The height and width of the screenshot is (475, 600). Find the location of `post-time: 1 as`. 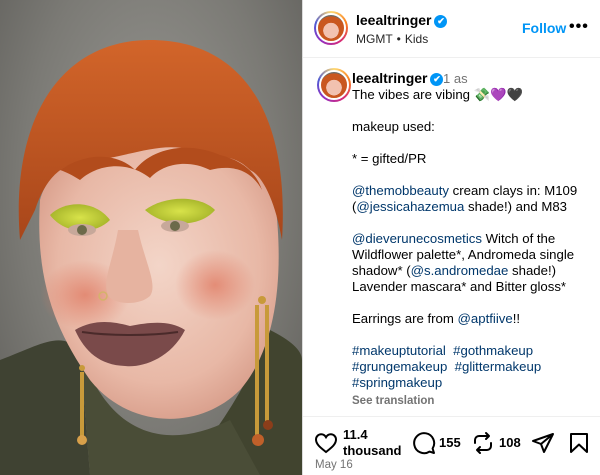

post-time: 1 as is located at coordinates (455, 78).